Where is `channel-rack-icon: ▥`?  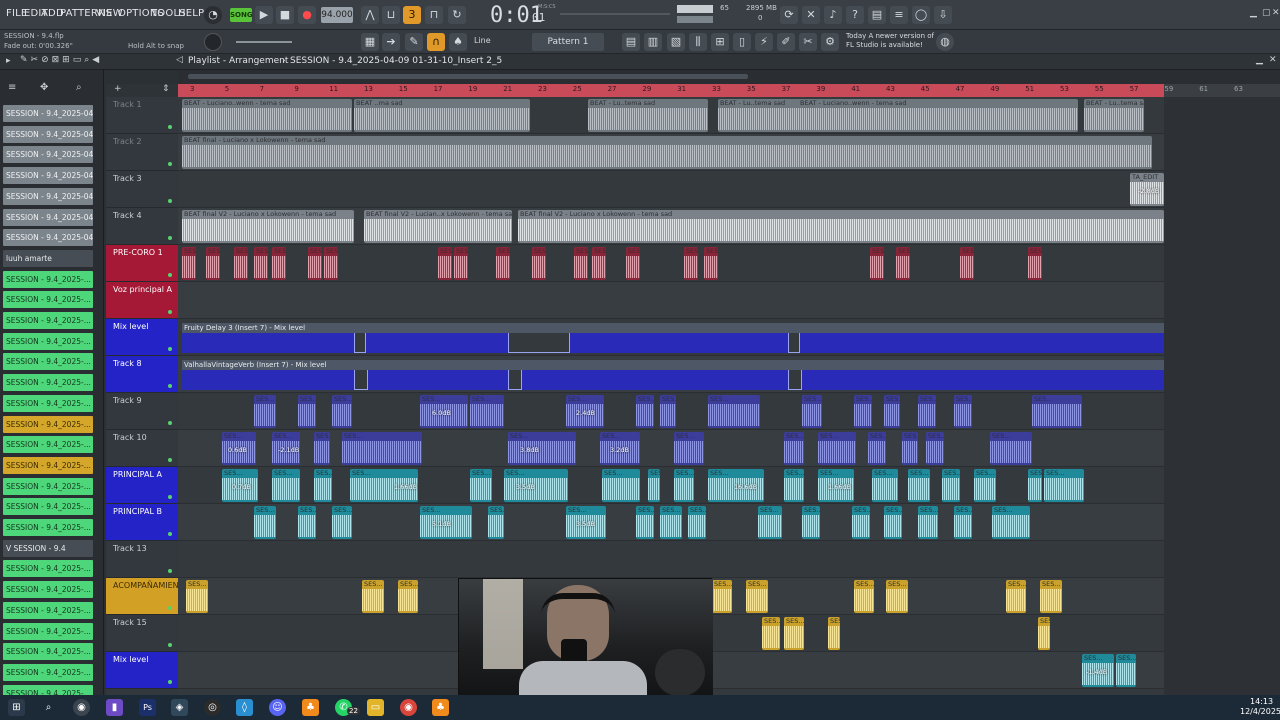
channel-rack-icon: ▥ is located at coordinates (653, 42).